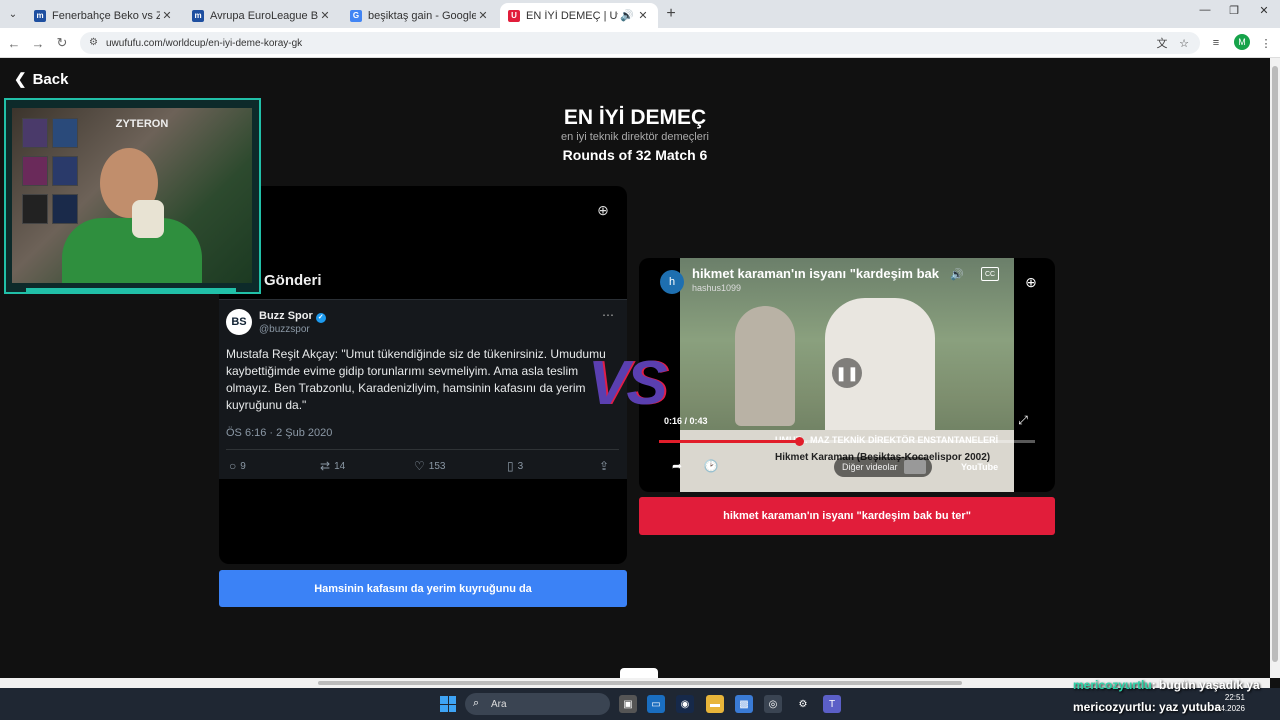  I want to click on share-icon: ➦, so click(677, 466).